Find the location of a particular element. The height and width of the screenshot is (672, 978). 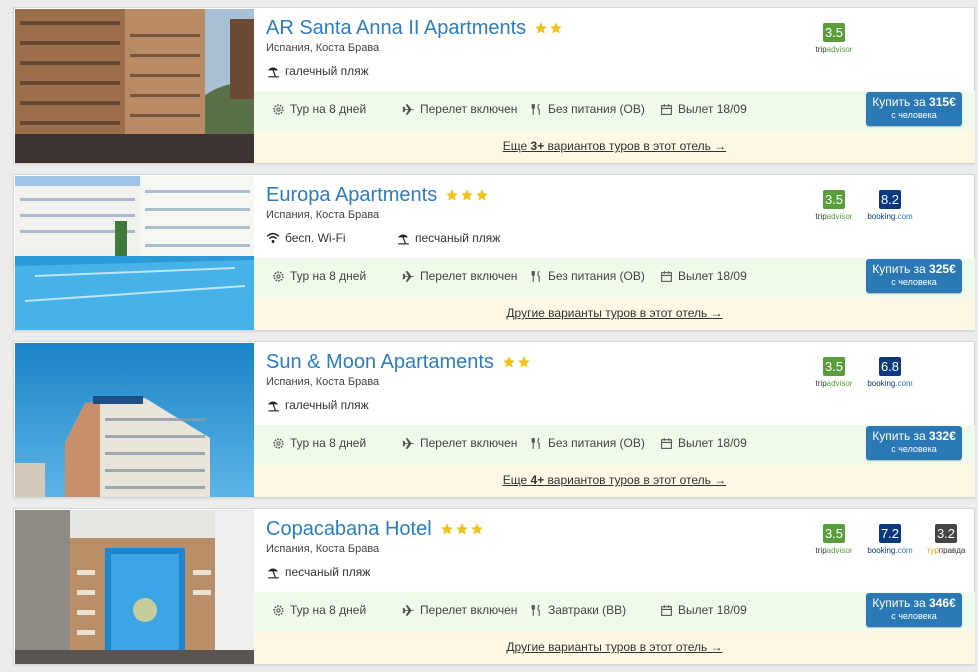

rating-score: 8.2 is located at coordinates (890, 199).